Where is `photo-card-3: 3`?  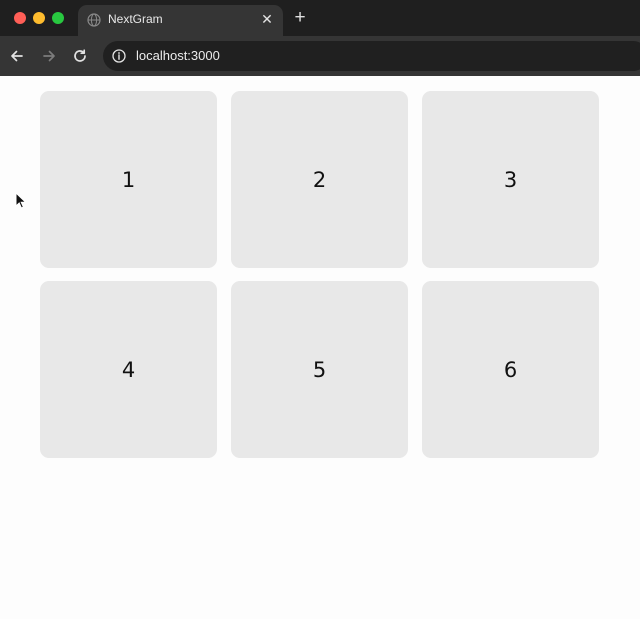
photo-card-3: 3 is located at coordinates (510, 179).